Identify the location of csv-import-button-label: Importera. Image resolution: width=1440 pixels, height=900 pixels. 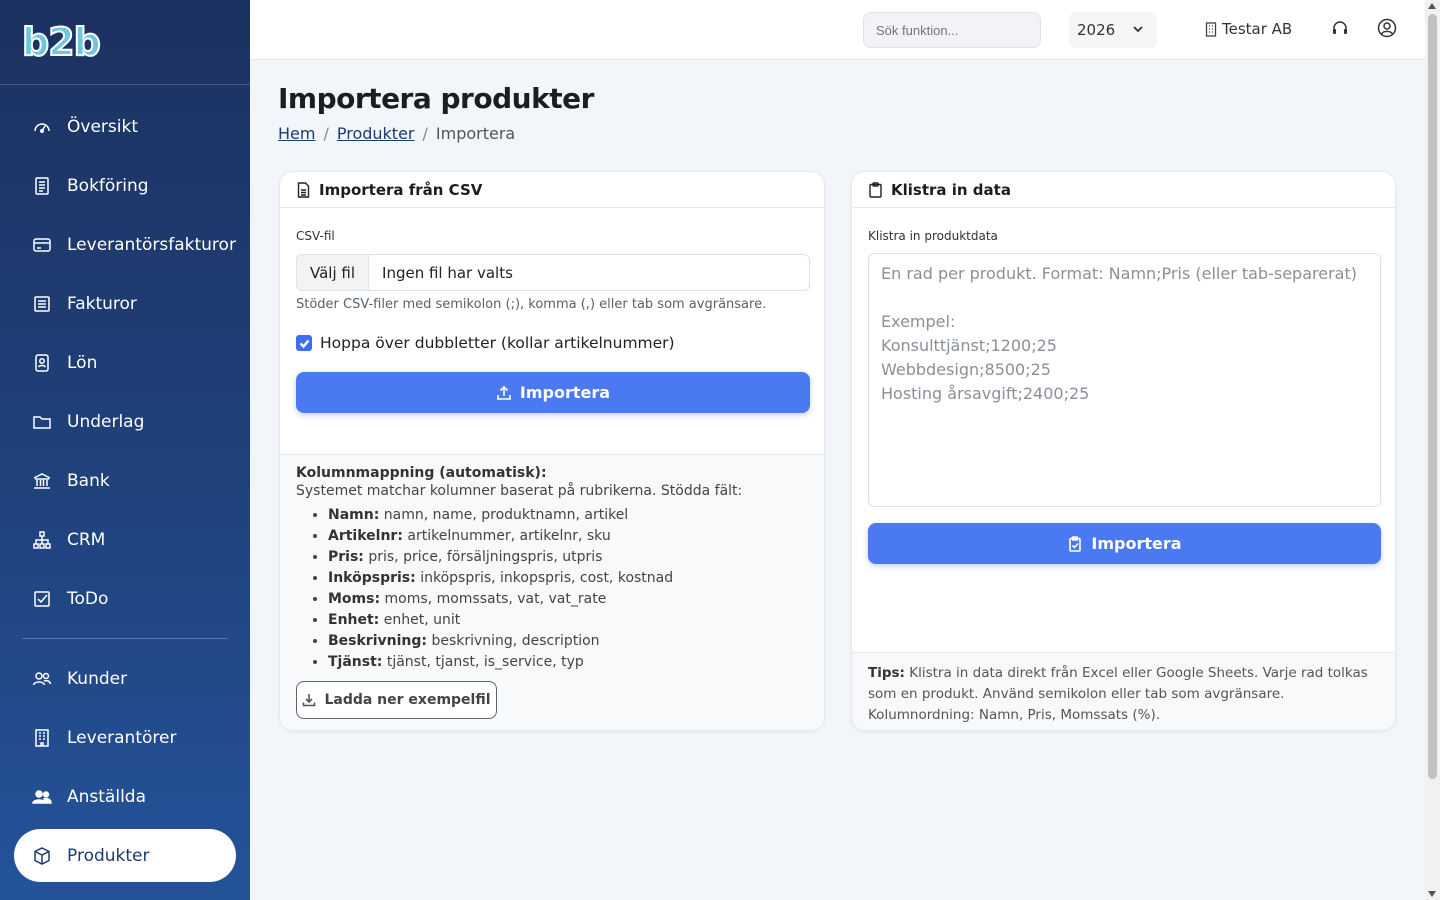
(565, 392).